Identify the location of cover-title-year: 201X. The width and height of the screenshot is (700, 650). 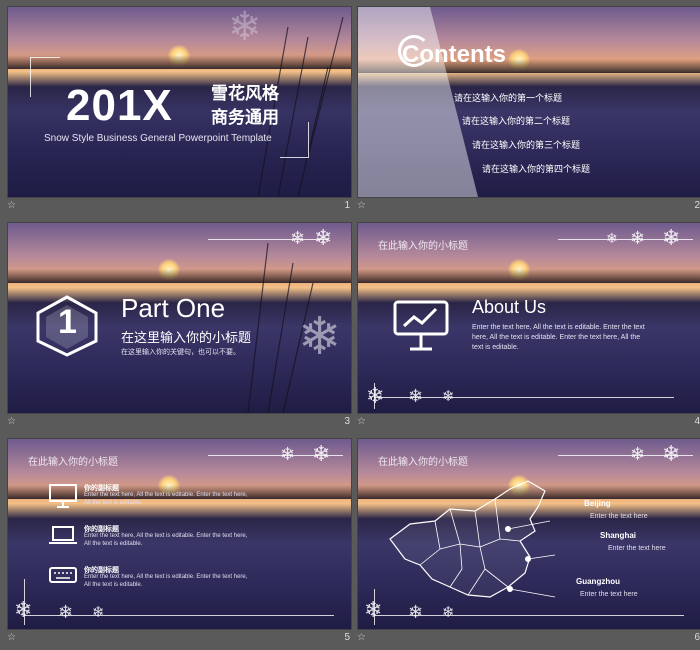
(119, 105).